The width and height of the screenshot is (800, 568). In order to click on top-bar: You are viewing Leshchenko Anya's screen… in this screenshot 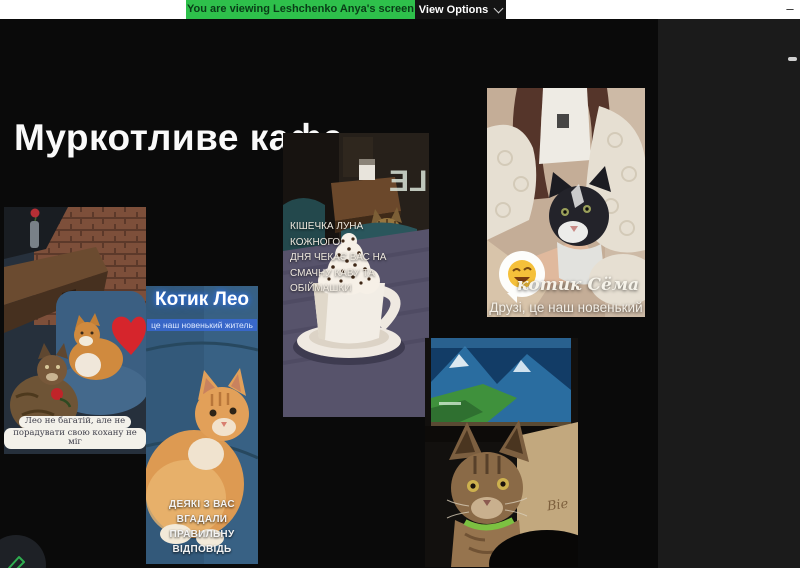, I will do `click(400, 9)`.